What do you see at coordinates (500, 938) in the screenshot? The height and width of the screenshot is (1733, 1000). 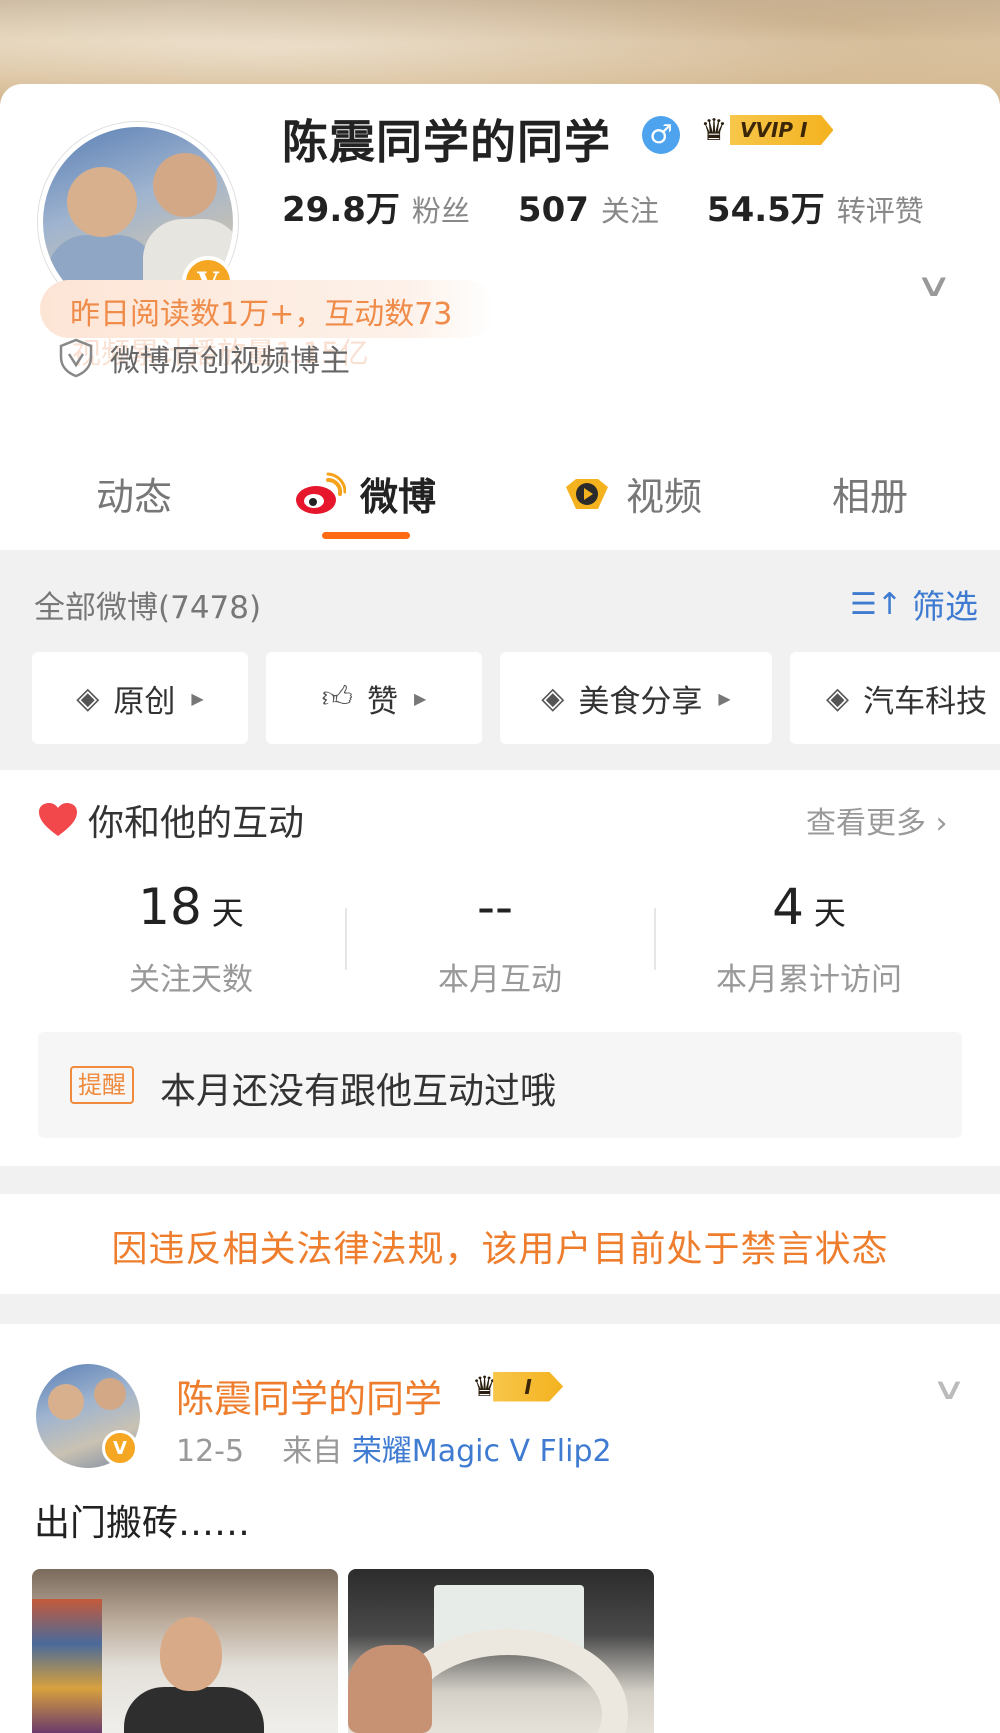 I see `month-interaction-stat: -- 本月互动` at bounding box center [500, 938].